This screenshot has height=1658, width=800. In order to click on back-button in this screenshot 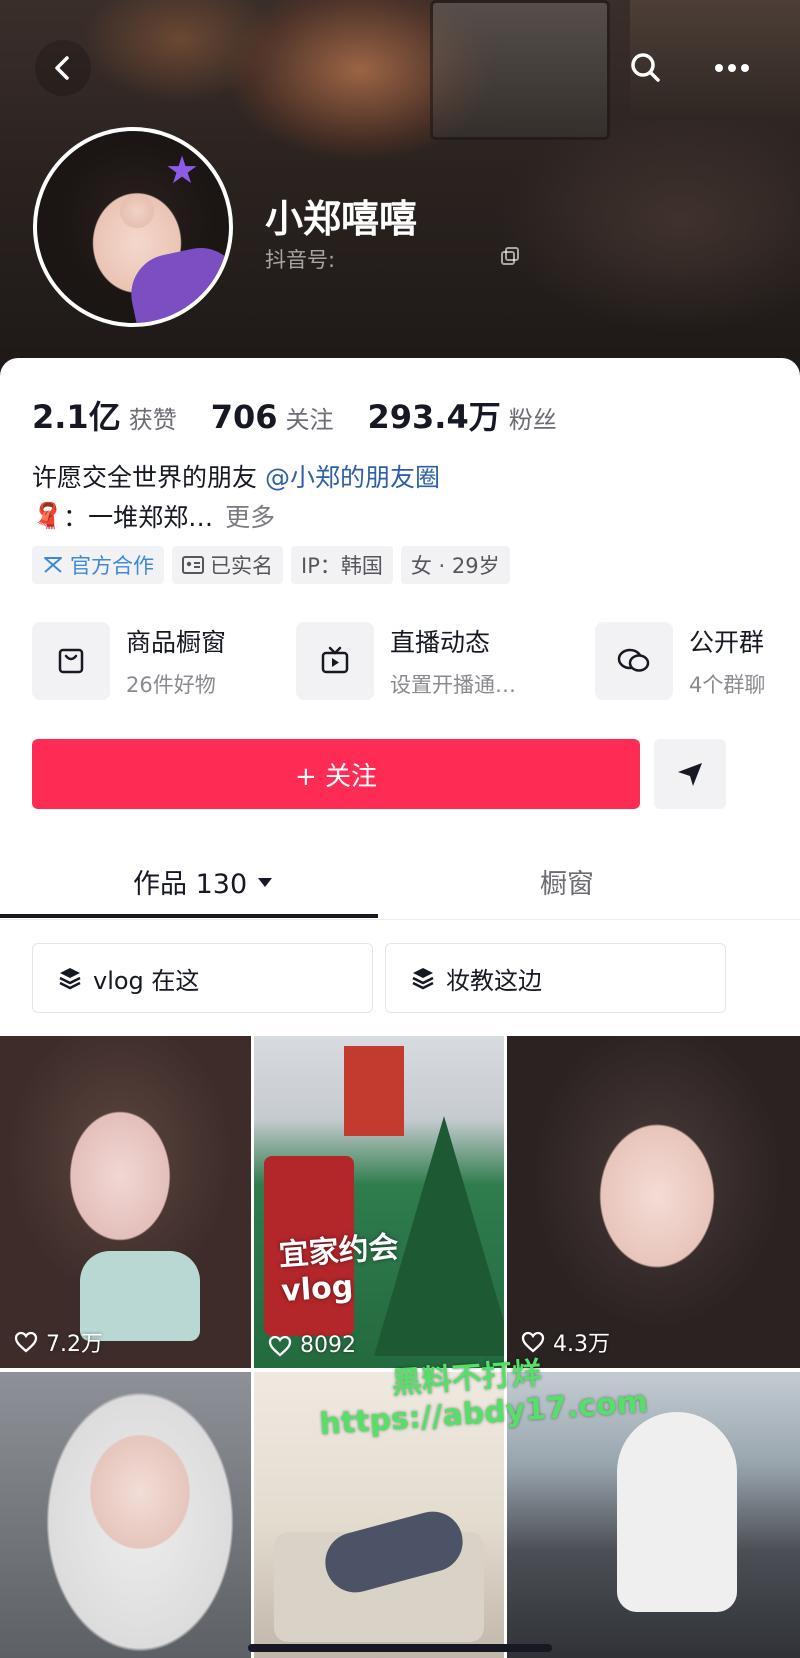, I will do `click(63, 68)`.